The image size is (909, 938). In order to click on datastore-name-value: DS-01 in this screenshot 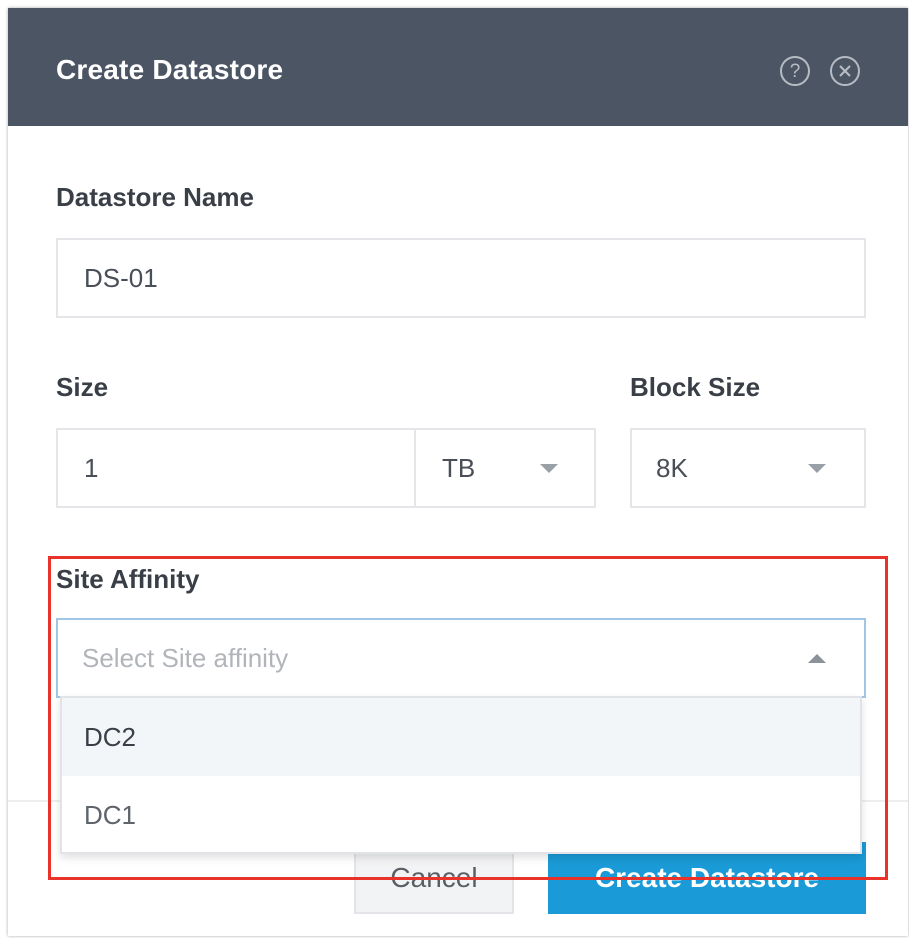, I will do `click(121, 277)`.